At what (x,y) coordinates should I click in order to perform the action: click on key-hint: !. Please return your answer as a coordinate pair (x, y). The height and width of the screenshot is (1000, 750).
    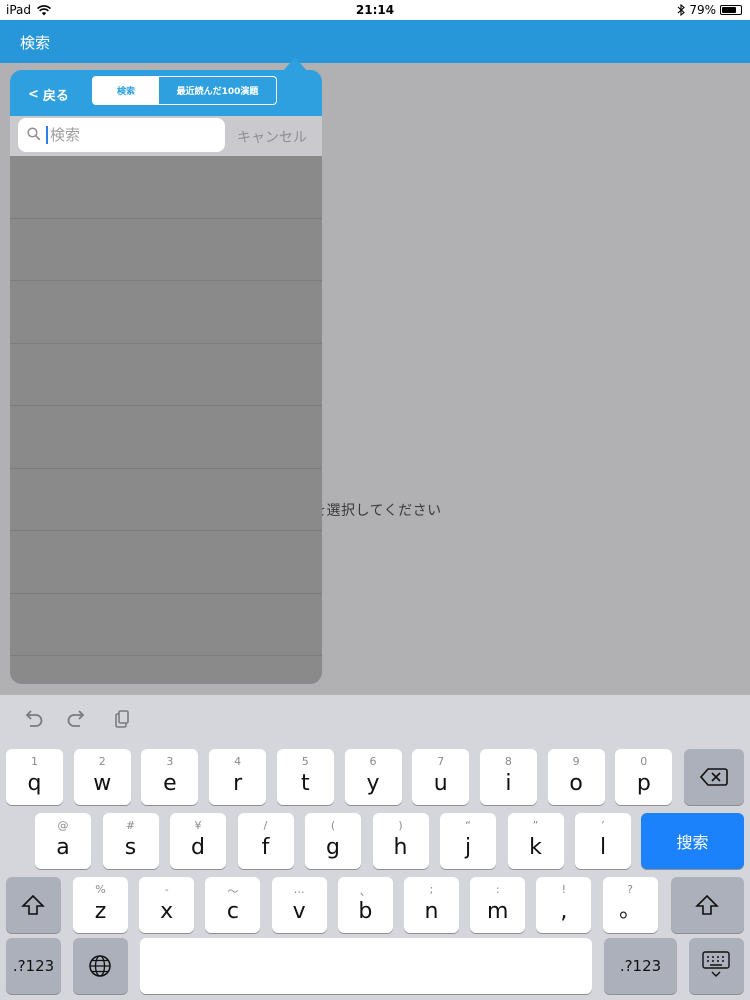
    Looking at the image, I should click on (564, 889).